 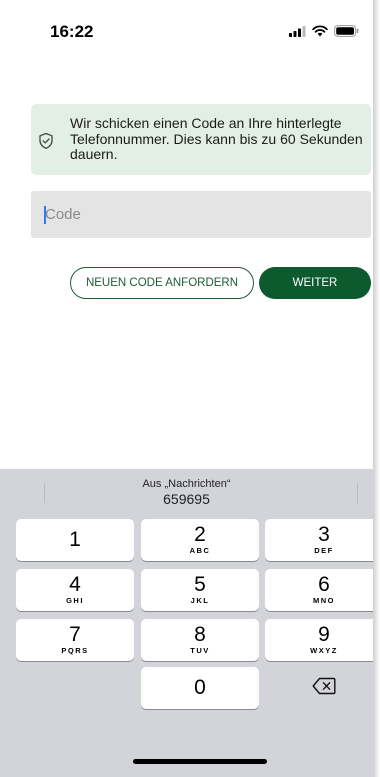 I want to click on request-new-code-button: NEUEN CODE ANFORDERN, so click(x=162, y=283).